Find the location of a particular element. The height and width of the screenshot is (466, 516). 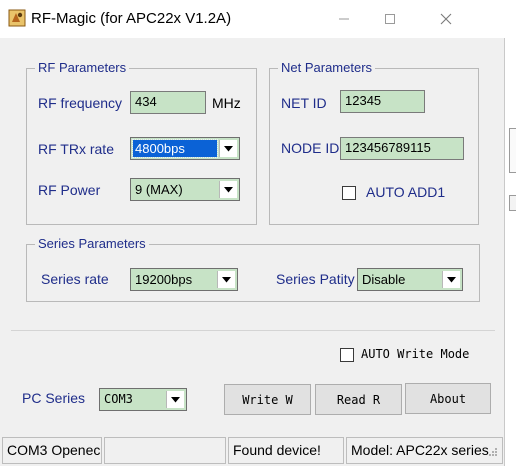

close-button is located at coordinates (446, 19).